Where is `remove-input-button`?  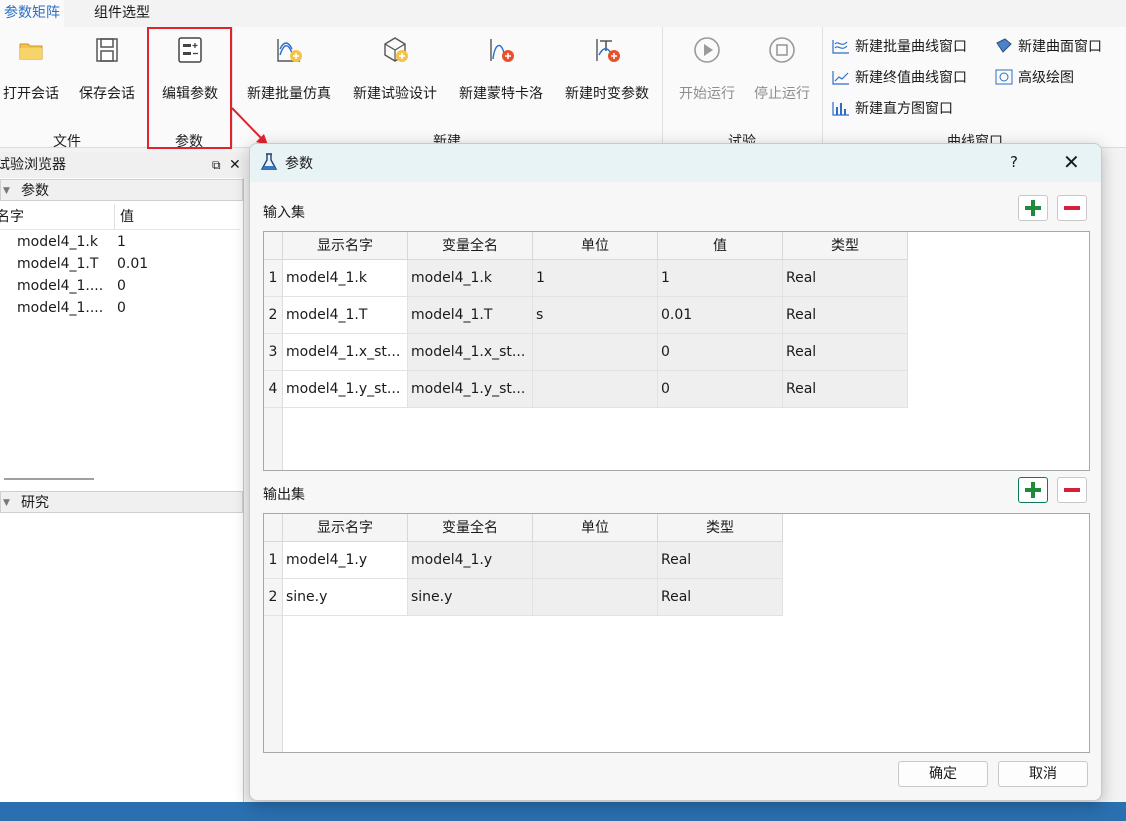
remove-input-button is located at coordinates (1072, 208).